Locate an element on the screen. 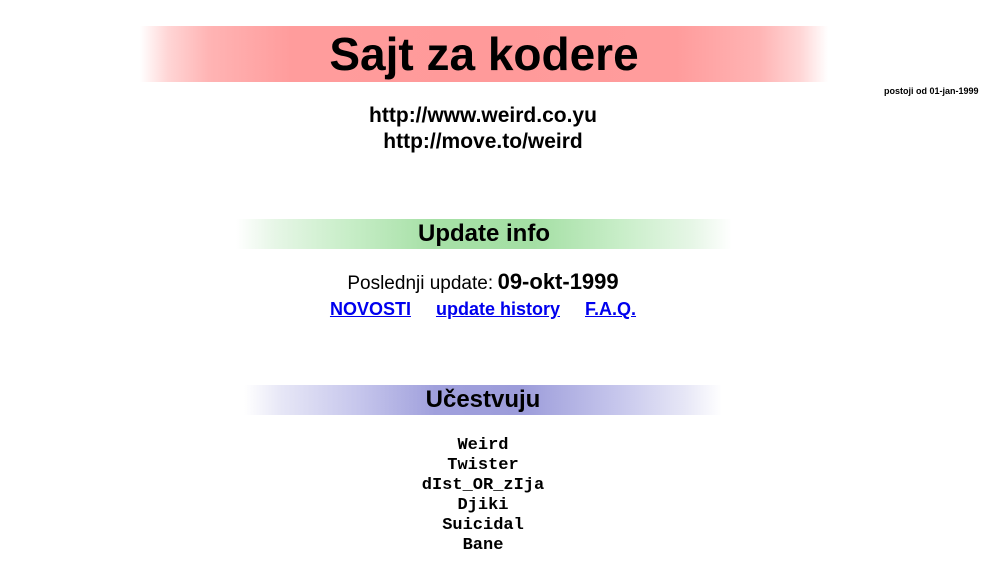 The height and width of the screenshot is (580, 1000). title-banner: Sajt za kodere is located at coordinates (484, 54).